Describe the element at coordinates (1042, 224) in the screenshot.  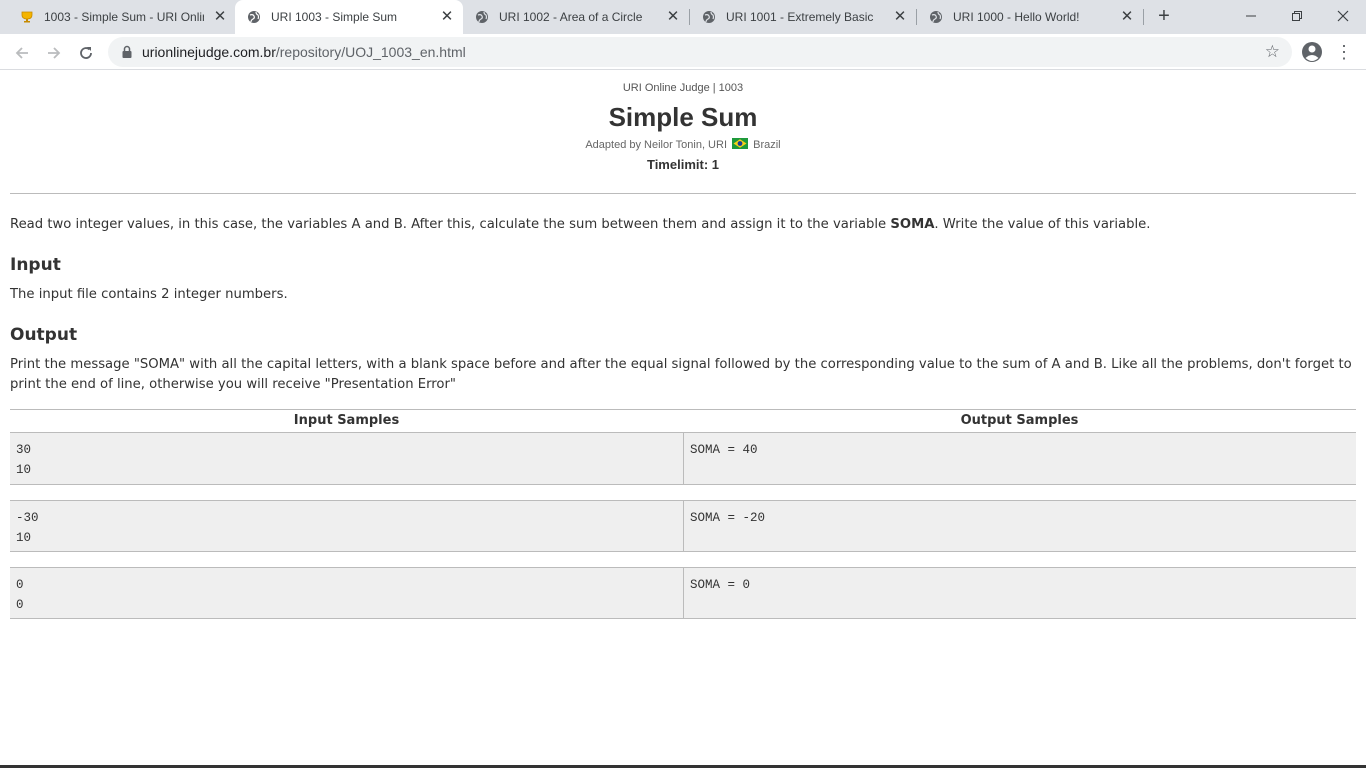
I see `description-text-end: . Write the value of this variable.` at that location.